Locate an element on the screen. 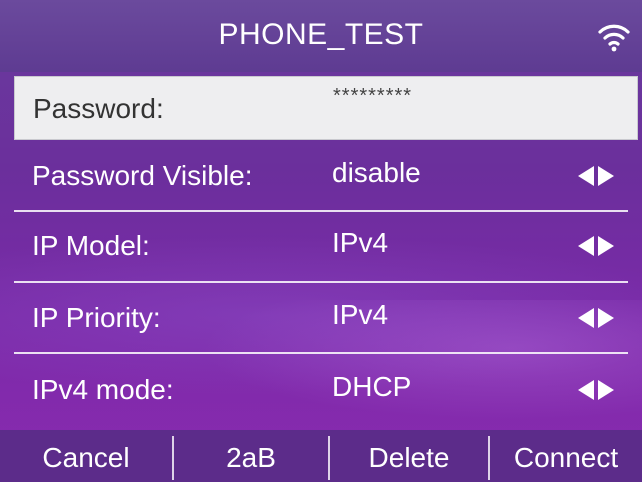 The width and height of the screenshot is (642, 482). password-value: ********* is located at coordinates (372, 96).